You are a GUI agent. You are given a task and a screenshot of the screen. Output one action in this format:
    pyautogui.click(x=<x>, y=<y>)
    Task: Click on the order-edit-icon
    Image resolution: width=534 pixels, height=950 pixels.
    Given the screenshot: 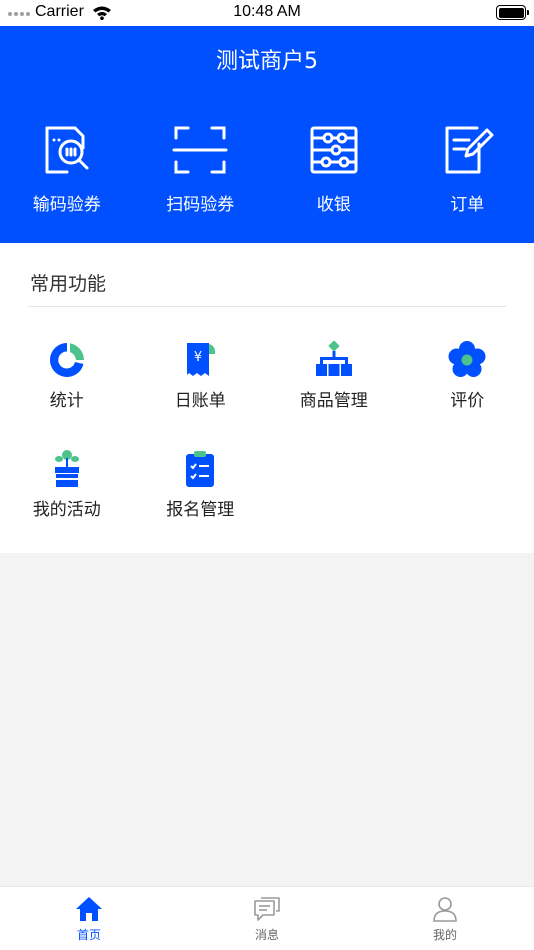 What is the action you would take?
    pyautogui.click(x=467, y=150)
    